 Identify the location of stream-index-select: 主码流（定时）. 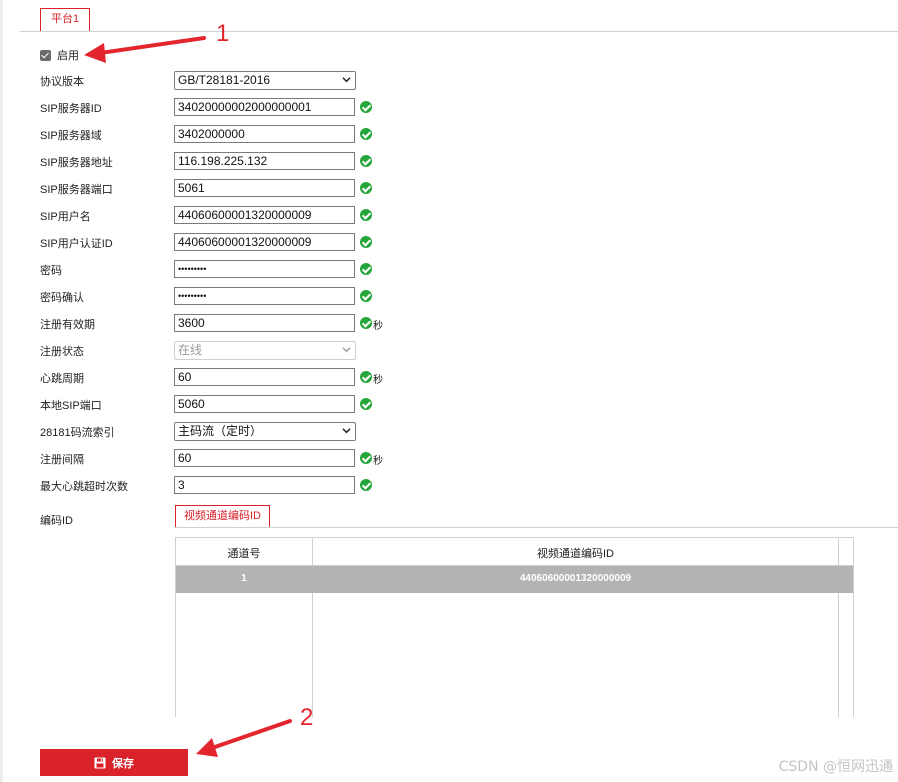
(265, 431).